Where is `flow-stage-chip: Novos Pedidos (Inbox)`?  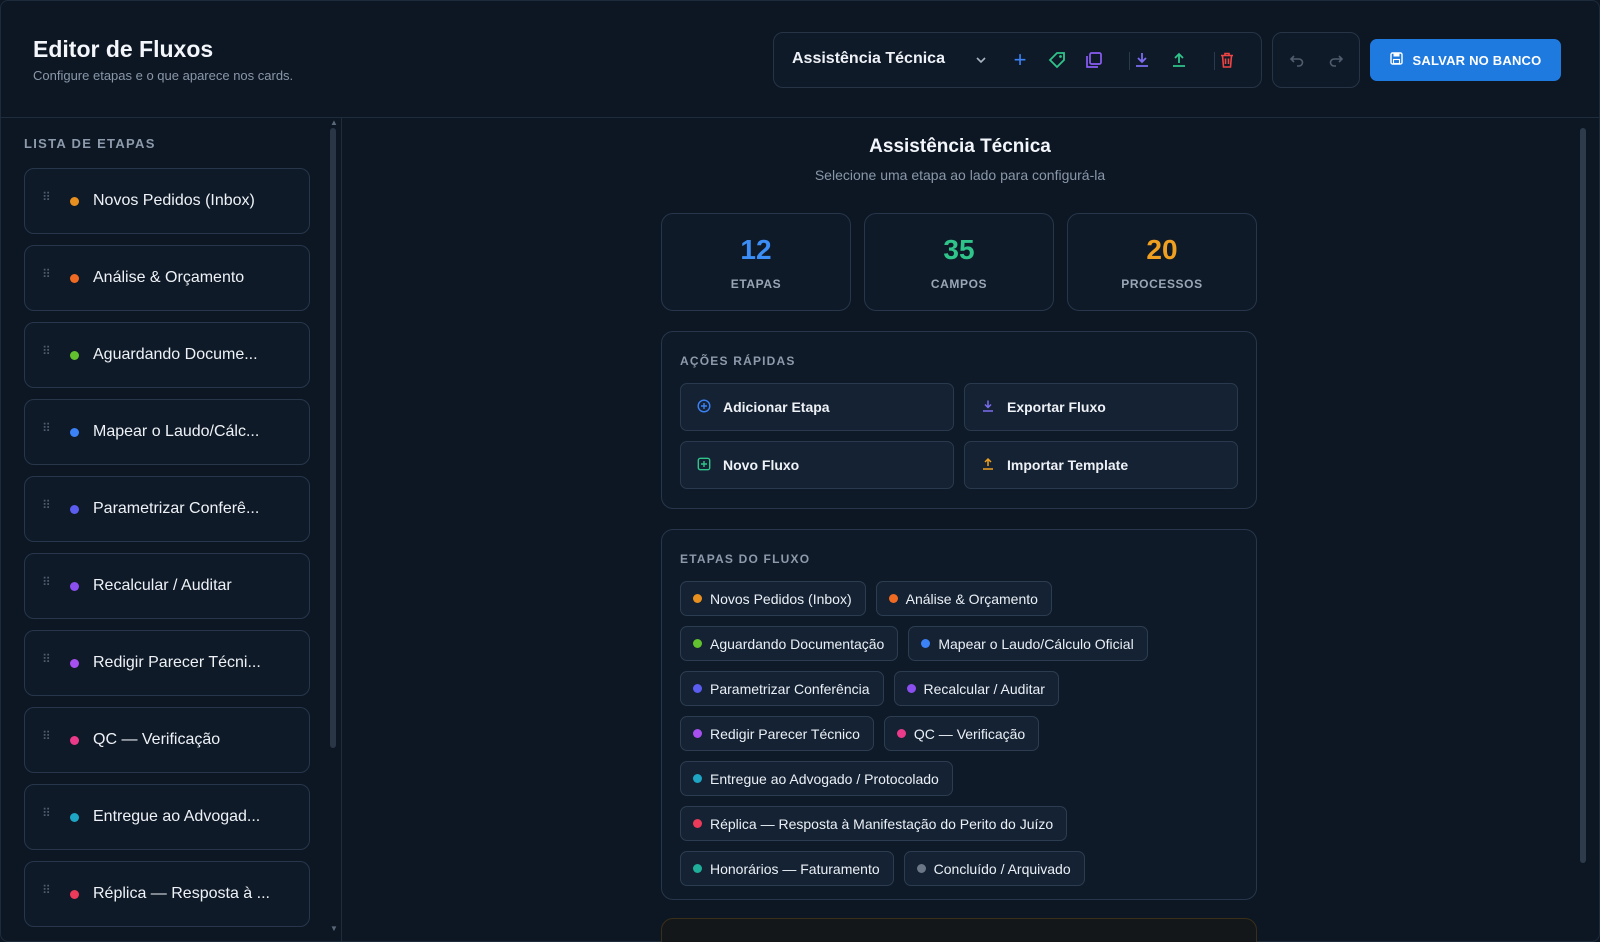 flow-stage-chip: Novos Pedidos (Inbox) is located at coordinates (773, 598).